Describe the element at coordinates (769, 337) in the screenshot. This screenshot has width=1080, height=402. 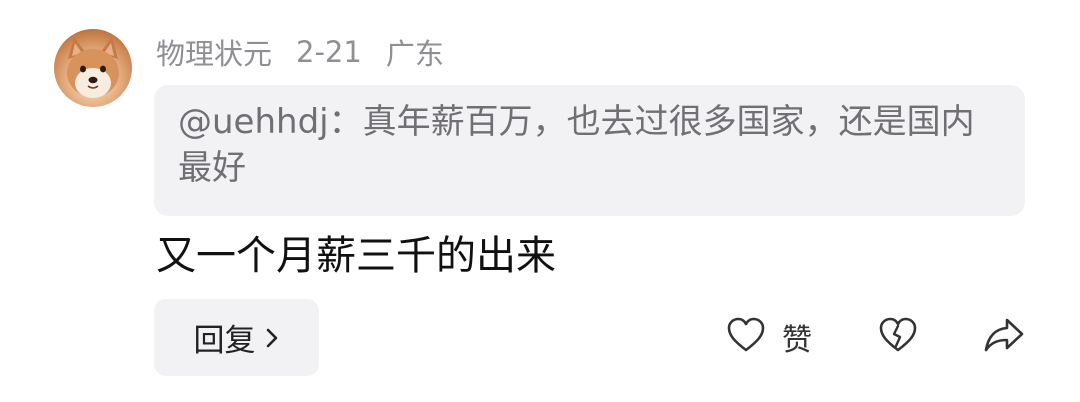
I see `like-button: 赞` at that location.